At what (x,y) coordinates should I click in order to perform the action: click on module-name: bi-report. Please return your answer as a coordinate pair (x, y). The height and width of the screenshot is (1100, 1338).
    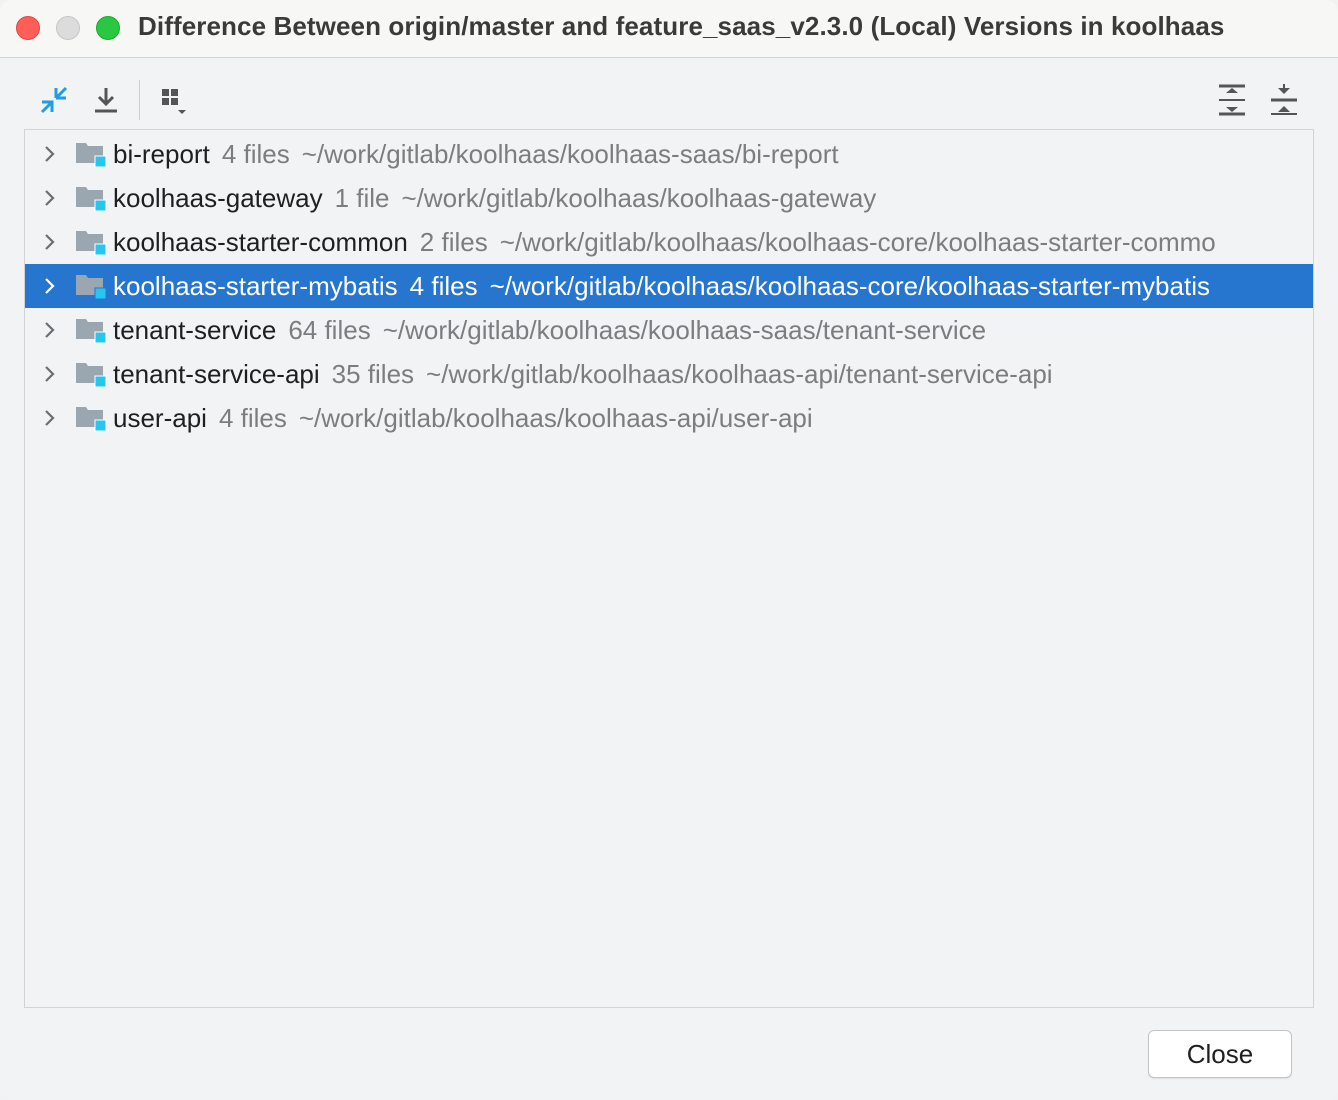
    Looking at the image, I should click on (161, 154).